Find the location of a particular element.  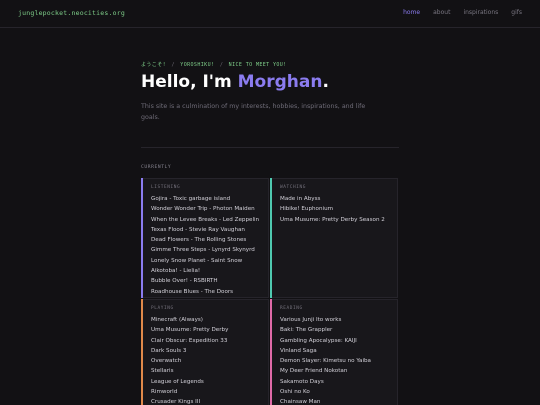

list-item: Vinland Saga is located at coordinates (298, 350).